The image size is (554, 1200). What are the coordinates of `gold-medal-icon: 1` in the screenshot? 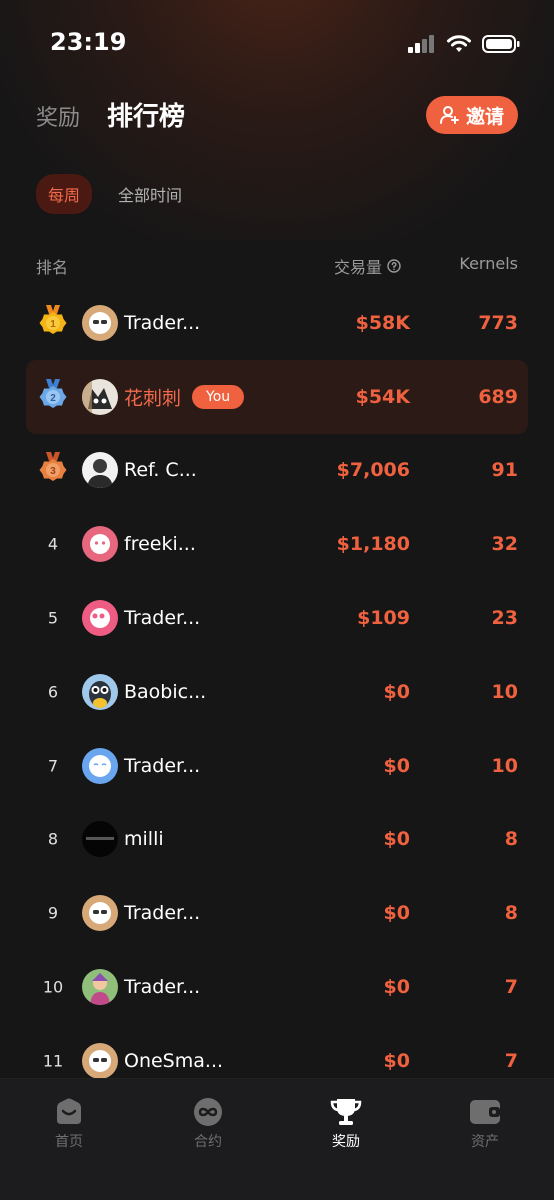 It's located at (53, 319).